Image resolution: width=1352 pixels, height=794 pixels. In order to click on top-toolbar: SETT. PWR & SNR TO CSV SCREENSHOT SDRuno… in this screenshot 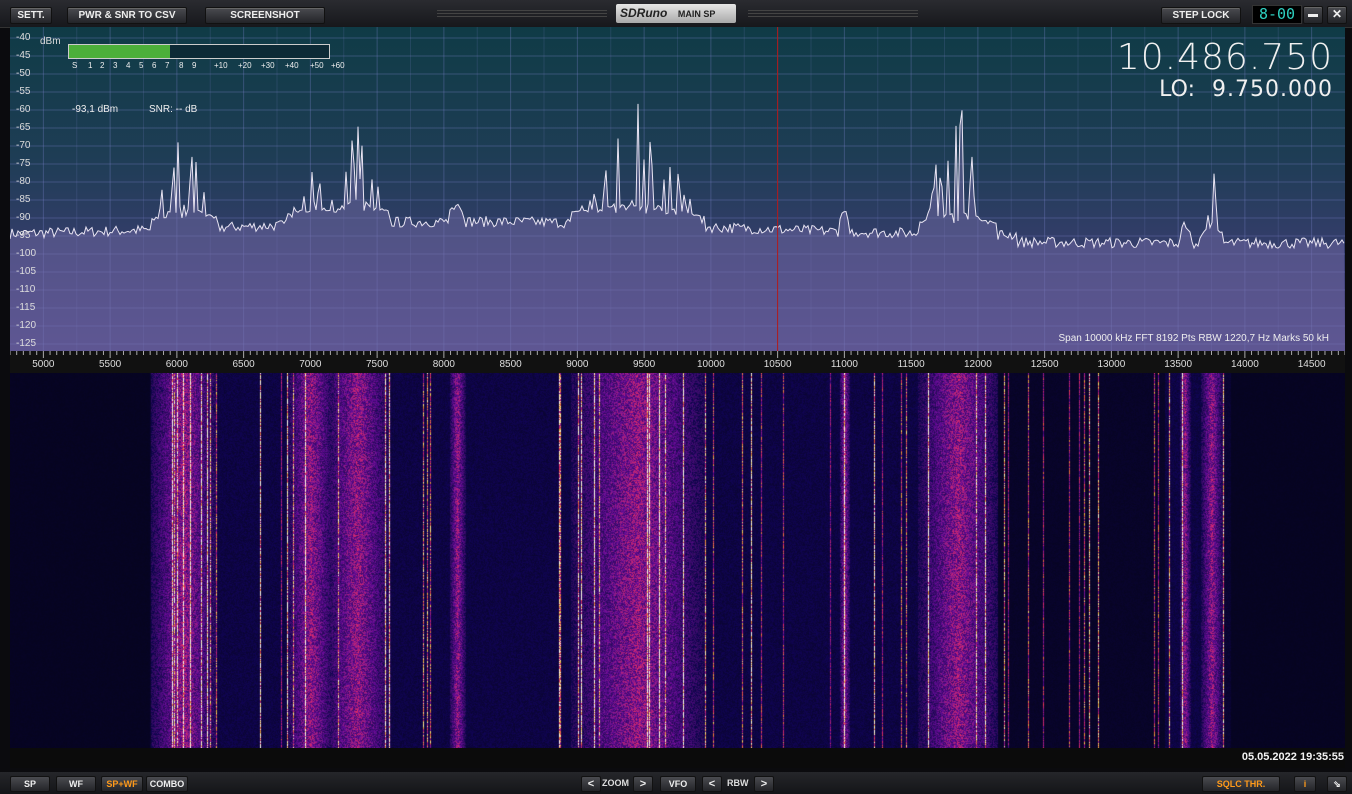, I will do `click(676, 14)`.